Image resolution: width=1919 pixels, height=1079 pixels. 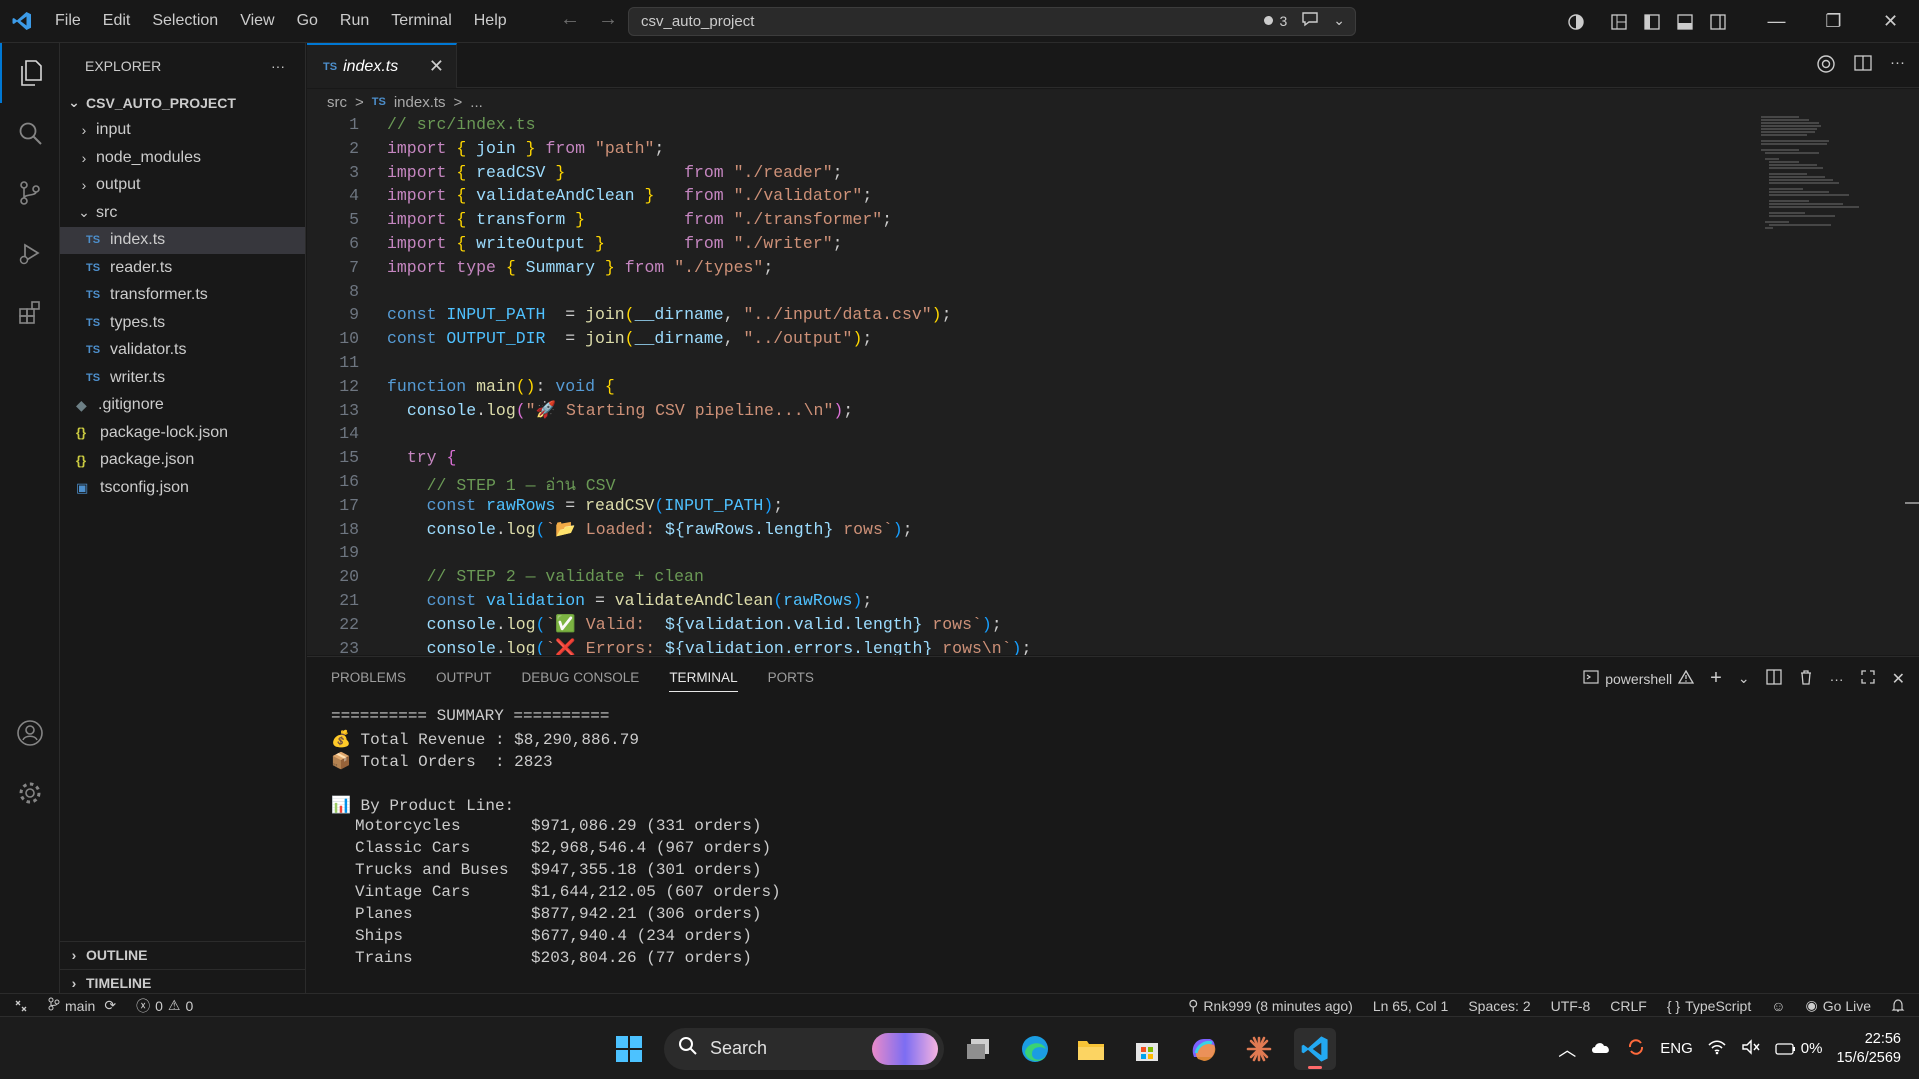 What do you see at coordinates (1651, 21) in the screenshot?
I see `toggle-sidebar-icon` at bounding box center [1651, 21].